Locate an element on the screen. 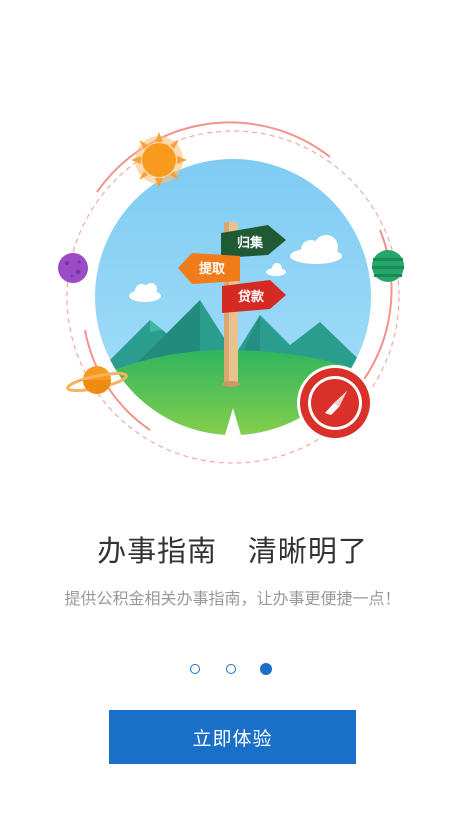  page-indicator is located at coordinates (232, 670).